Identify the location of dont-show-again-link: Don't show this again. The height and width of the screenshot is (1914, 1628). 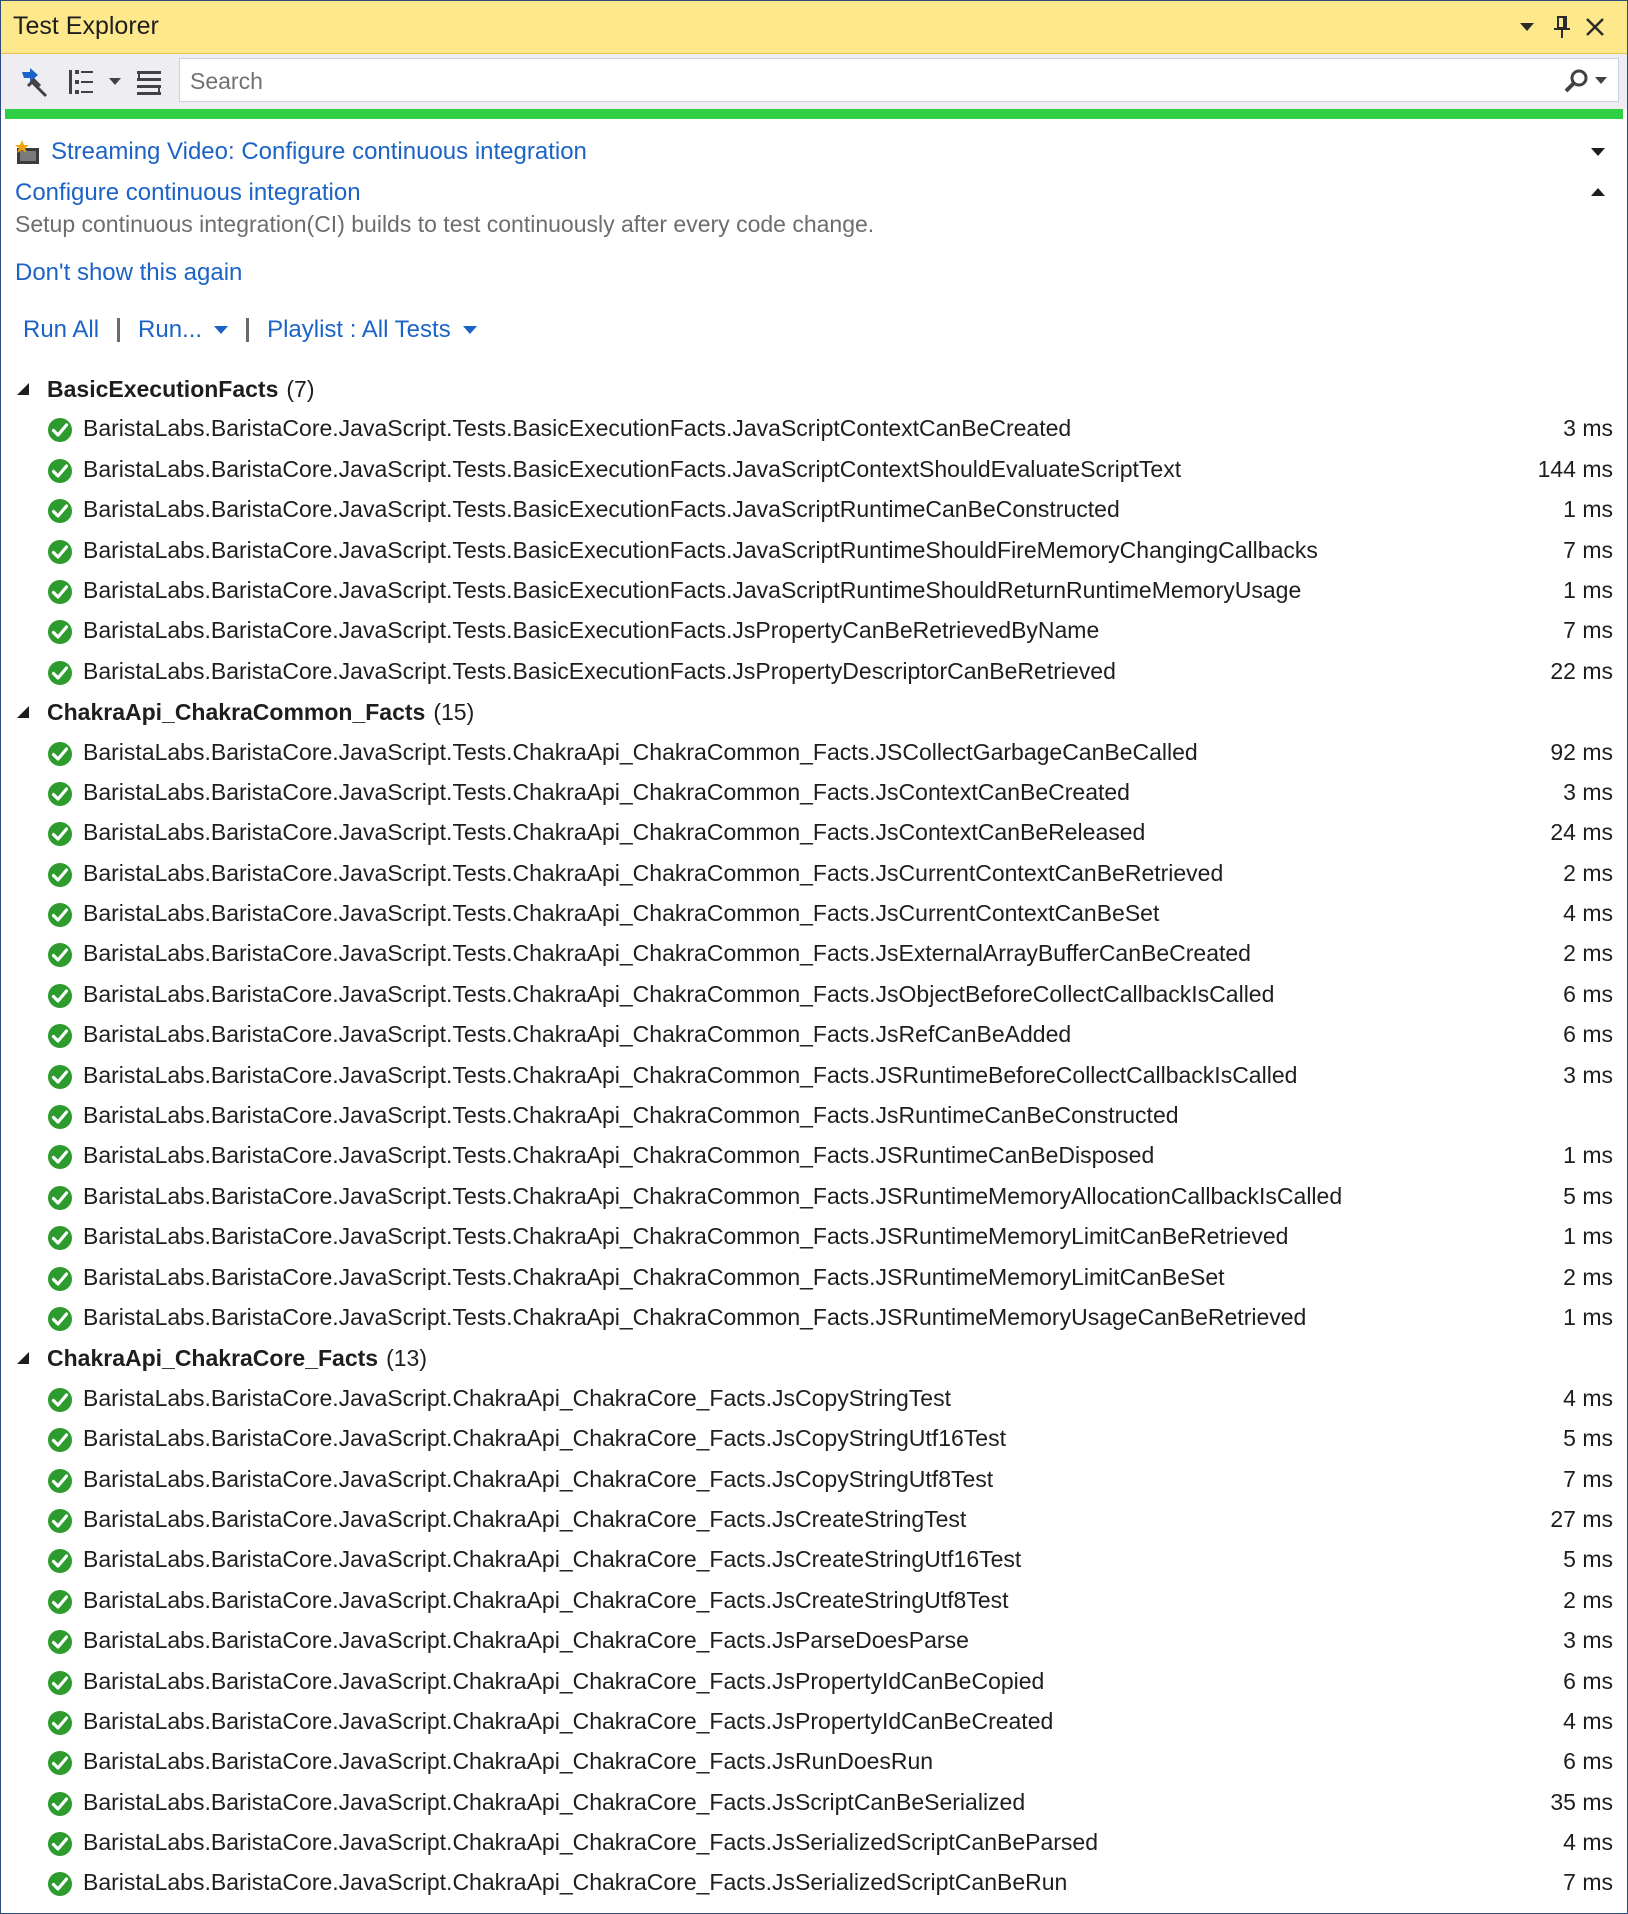
(128, 273).